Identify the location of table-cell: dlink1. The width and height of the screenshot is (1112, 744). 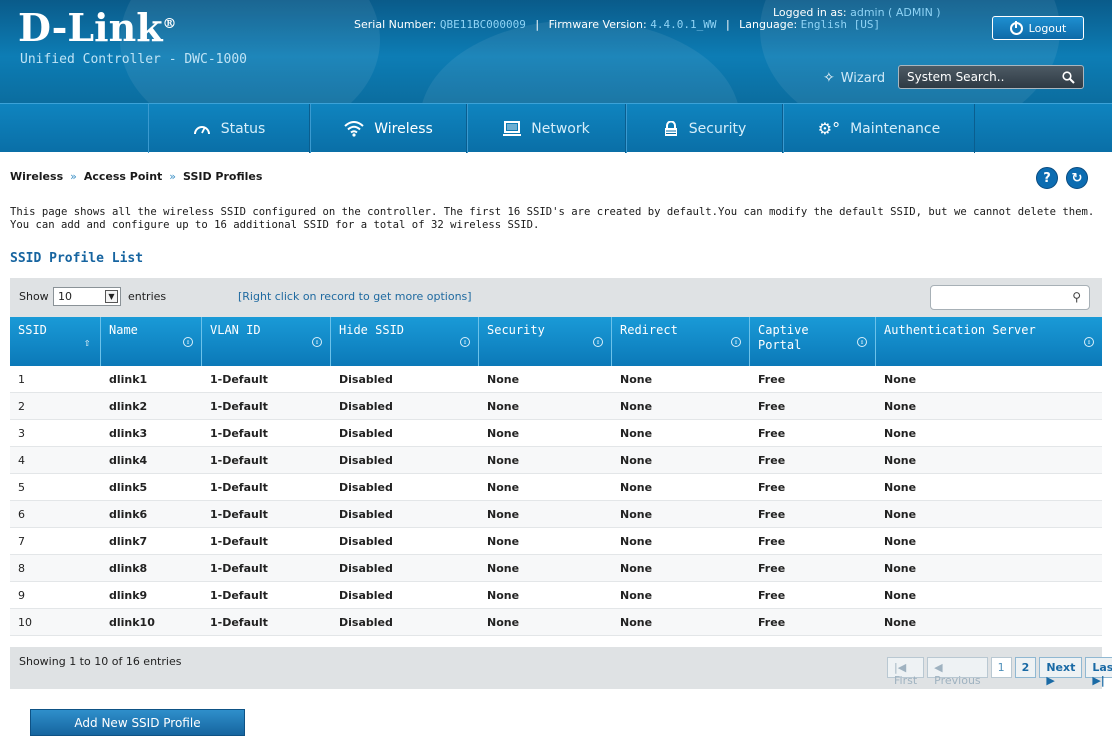
(128, 379).